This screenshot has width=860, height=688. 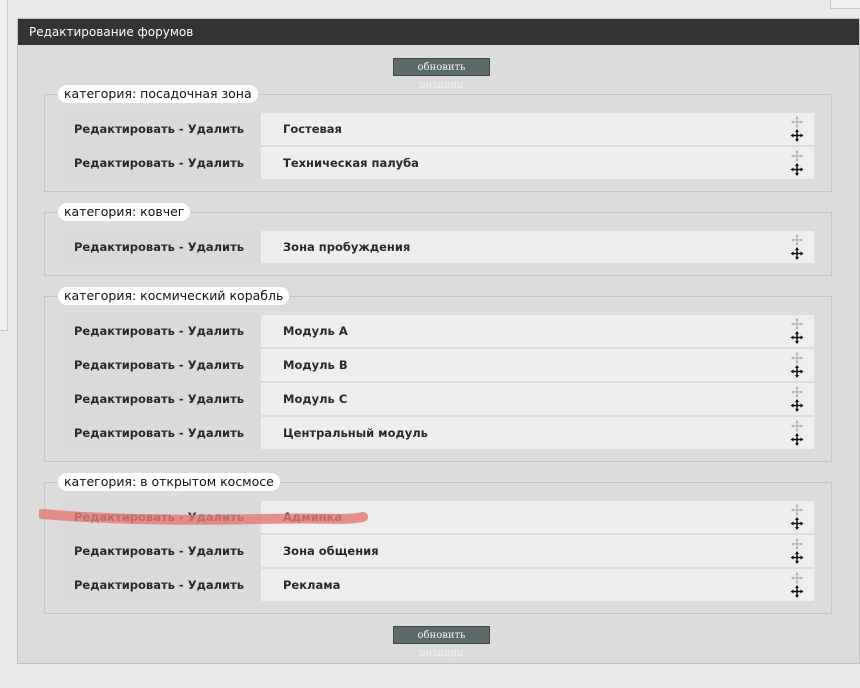 What do you see at coordinates (845, 4) in the screenshot?
I see `right-side-panel` at bounding box center [845, 4].